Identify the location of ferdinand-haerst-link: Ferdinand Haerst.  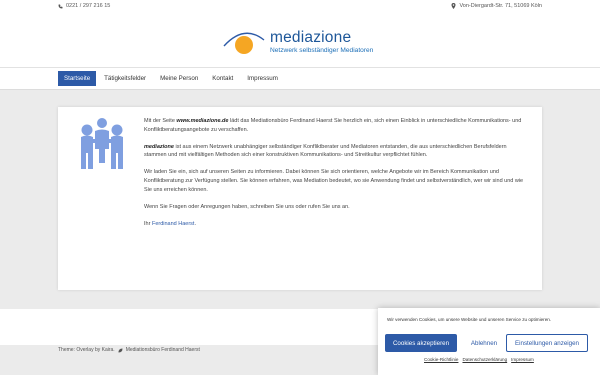
(173, 224).